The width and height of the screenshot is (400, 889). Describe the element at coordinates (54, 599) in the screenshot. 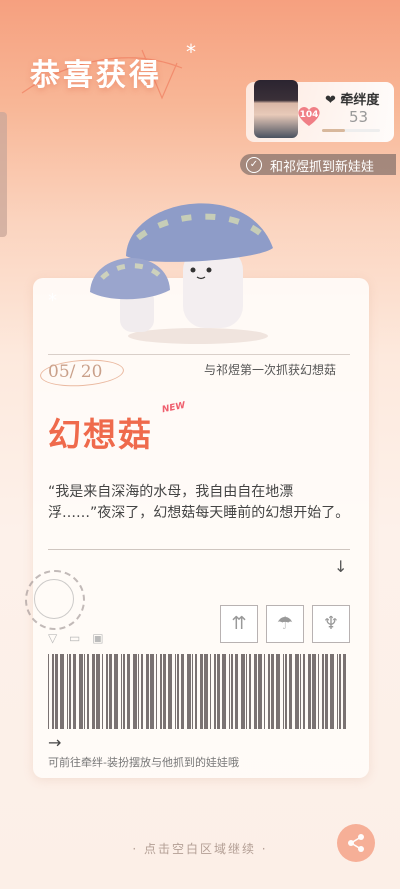

I see `postmark-stamp-inner` at that location.